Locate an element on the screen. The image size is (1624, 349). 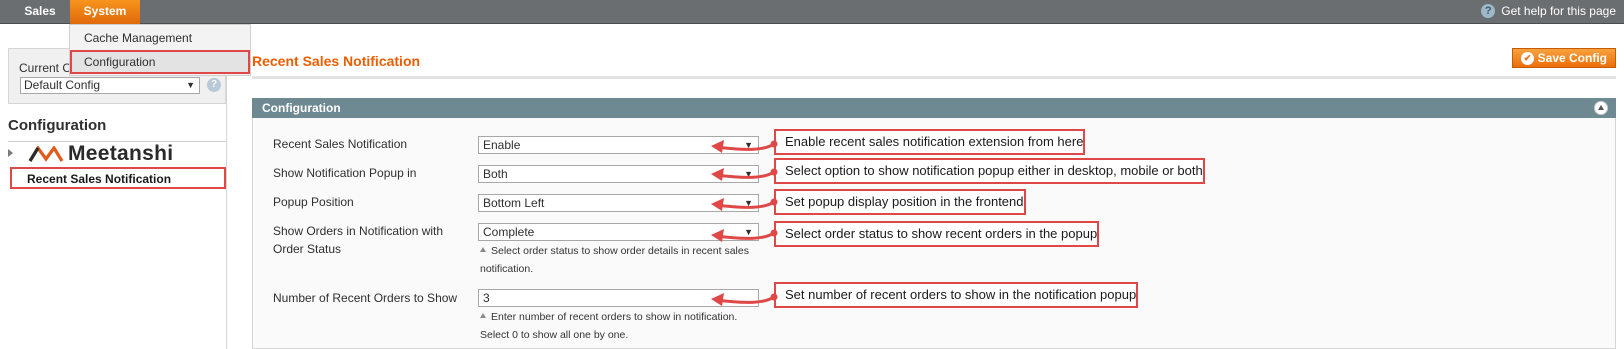
sidebar-group-label: Meetanshi is located at coordinates (121, 153).